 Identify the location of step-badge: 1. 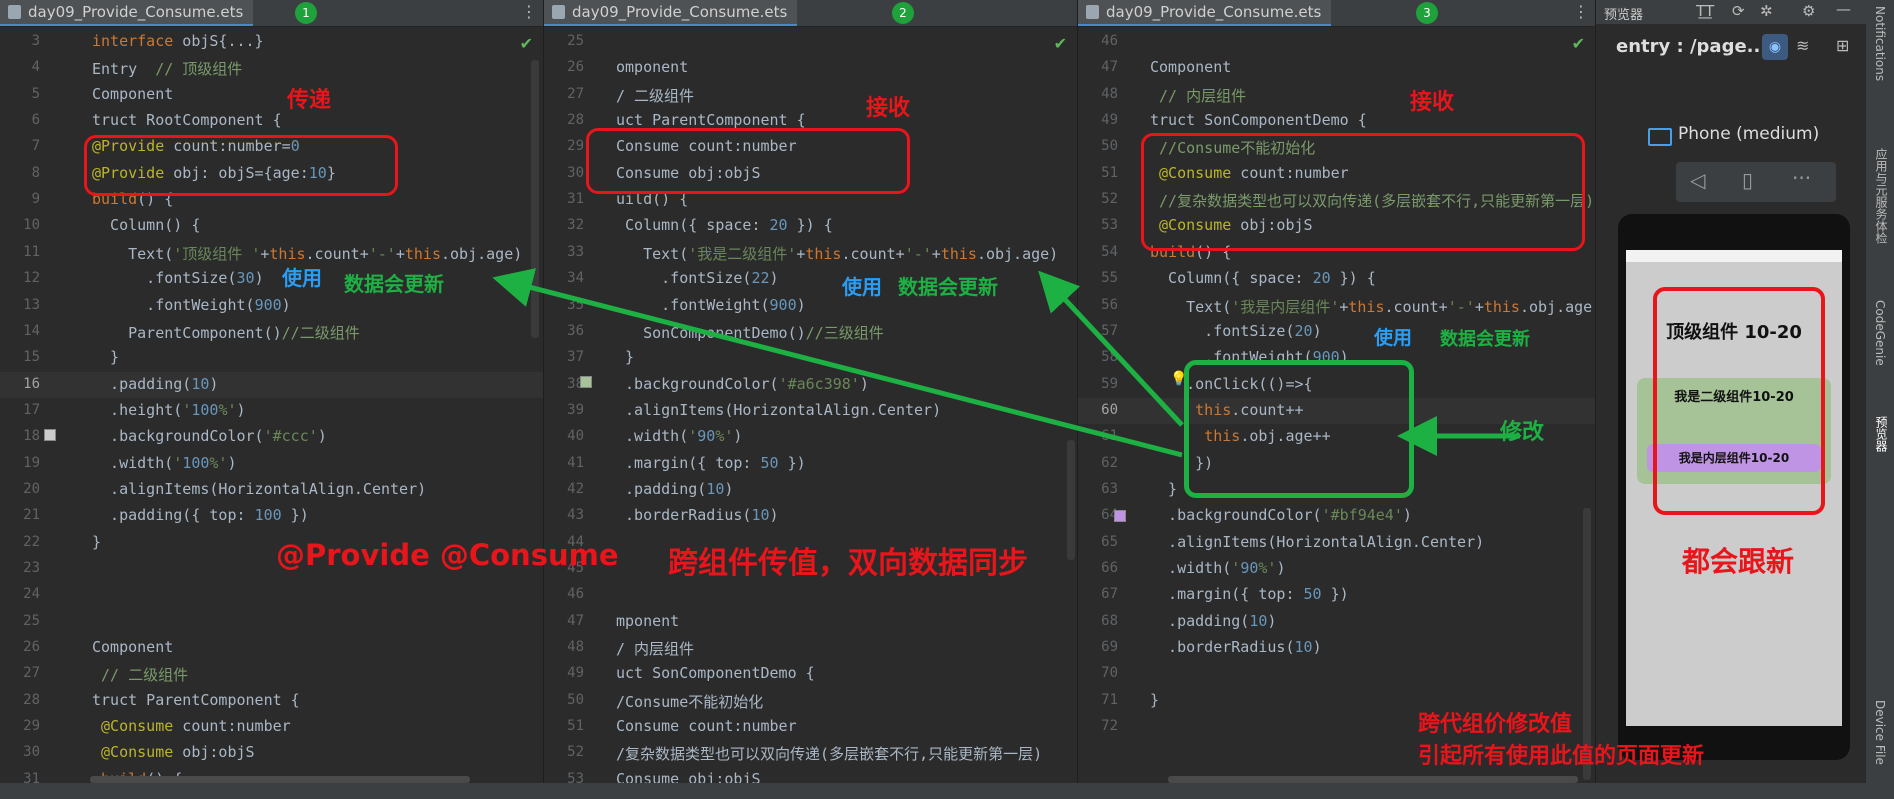
(306, 13).